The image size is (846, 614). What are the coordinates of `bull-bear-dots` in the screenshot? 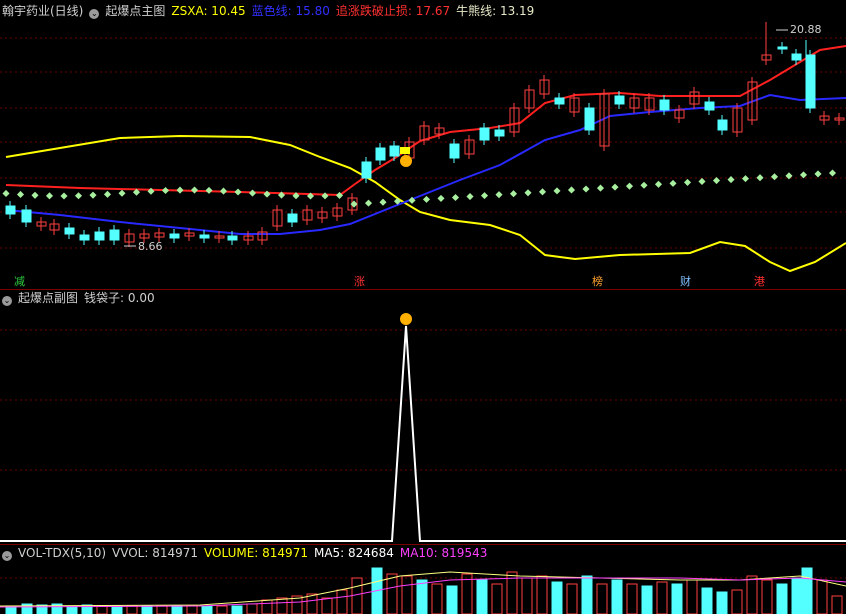 It's located at (419, 177).